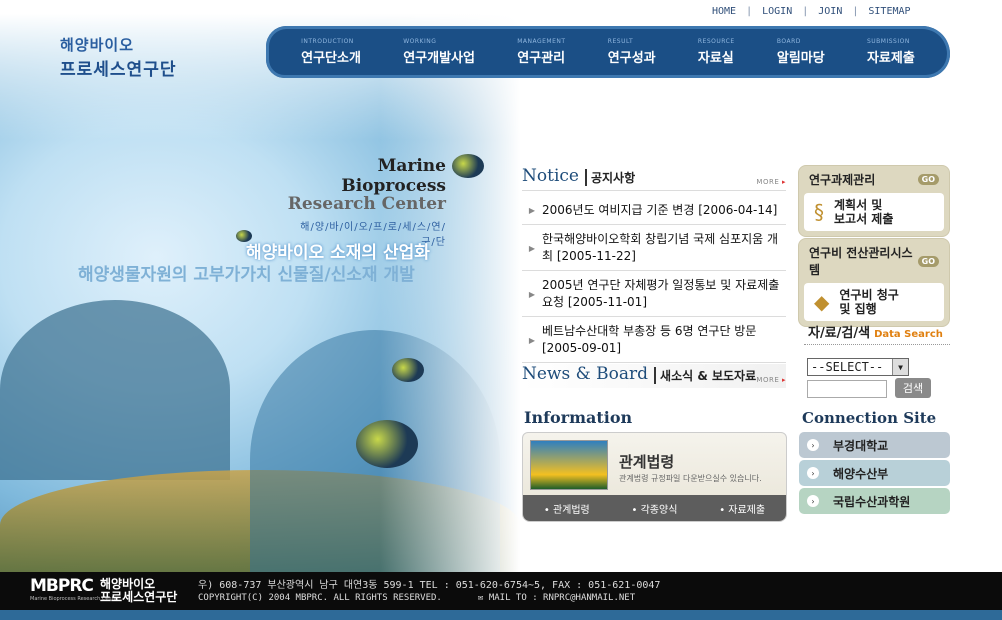 This screenshot has width=1002, height=620. I want to click on chevron-down-icon: ▼, so click(900, 367).